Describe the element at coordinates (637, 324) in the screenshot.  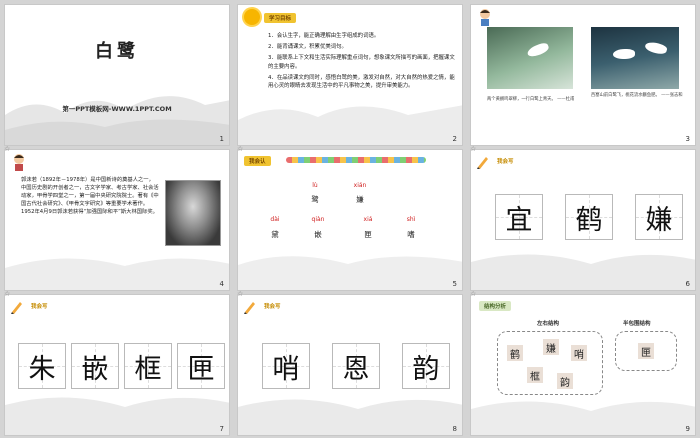
I see `structure-label-semi-enclosed: 半包围结构` at that location.